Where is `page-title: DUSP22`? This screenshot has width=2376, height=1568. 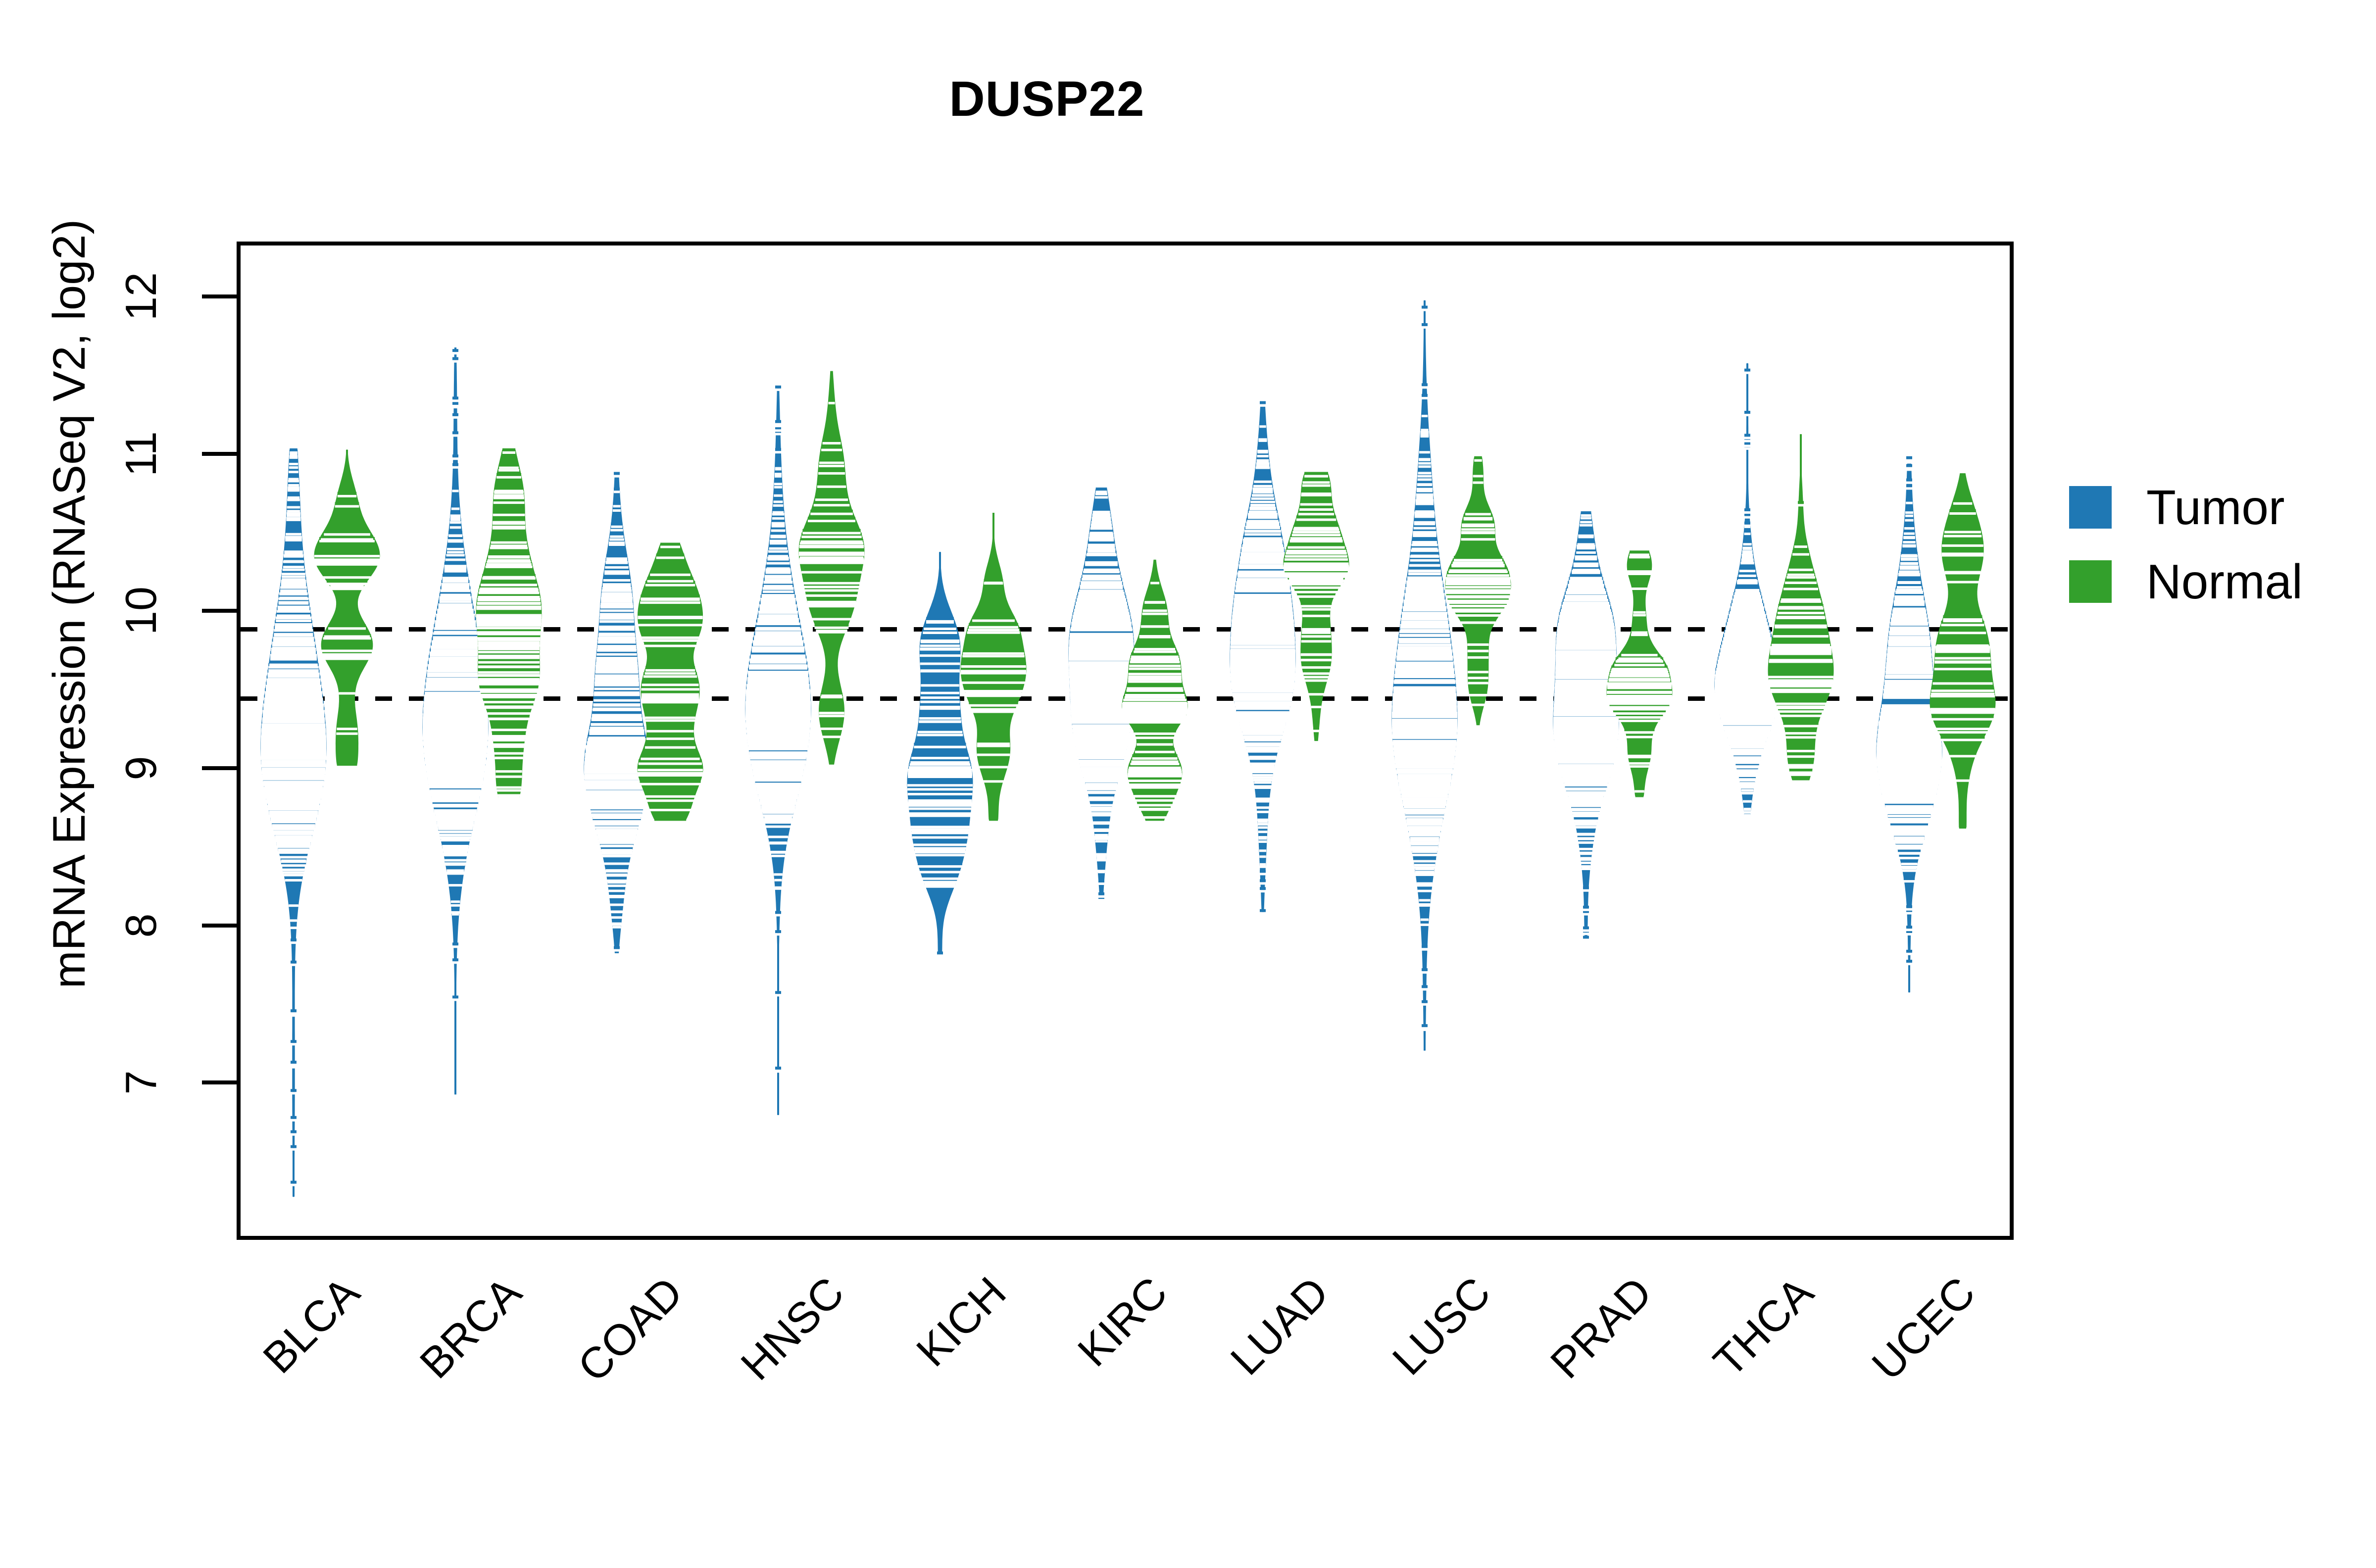
page-title: DUSP22 is located at coordinates (1047, 99).